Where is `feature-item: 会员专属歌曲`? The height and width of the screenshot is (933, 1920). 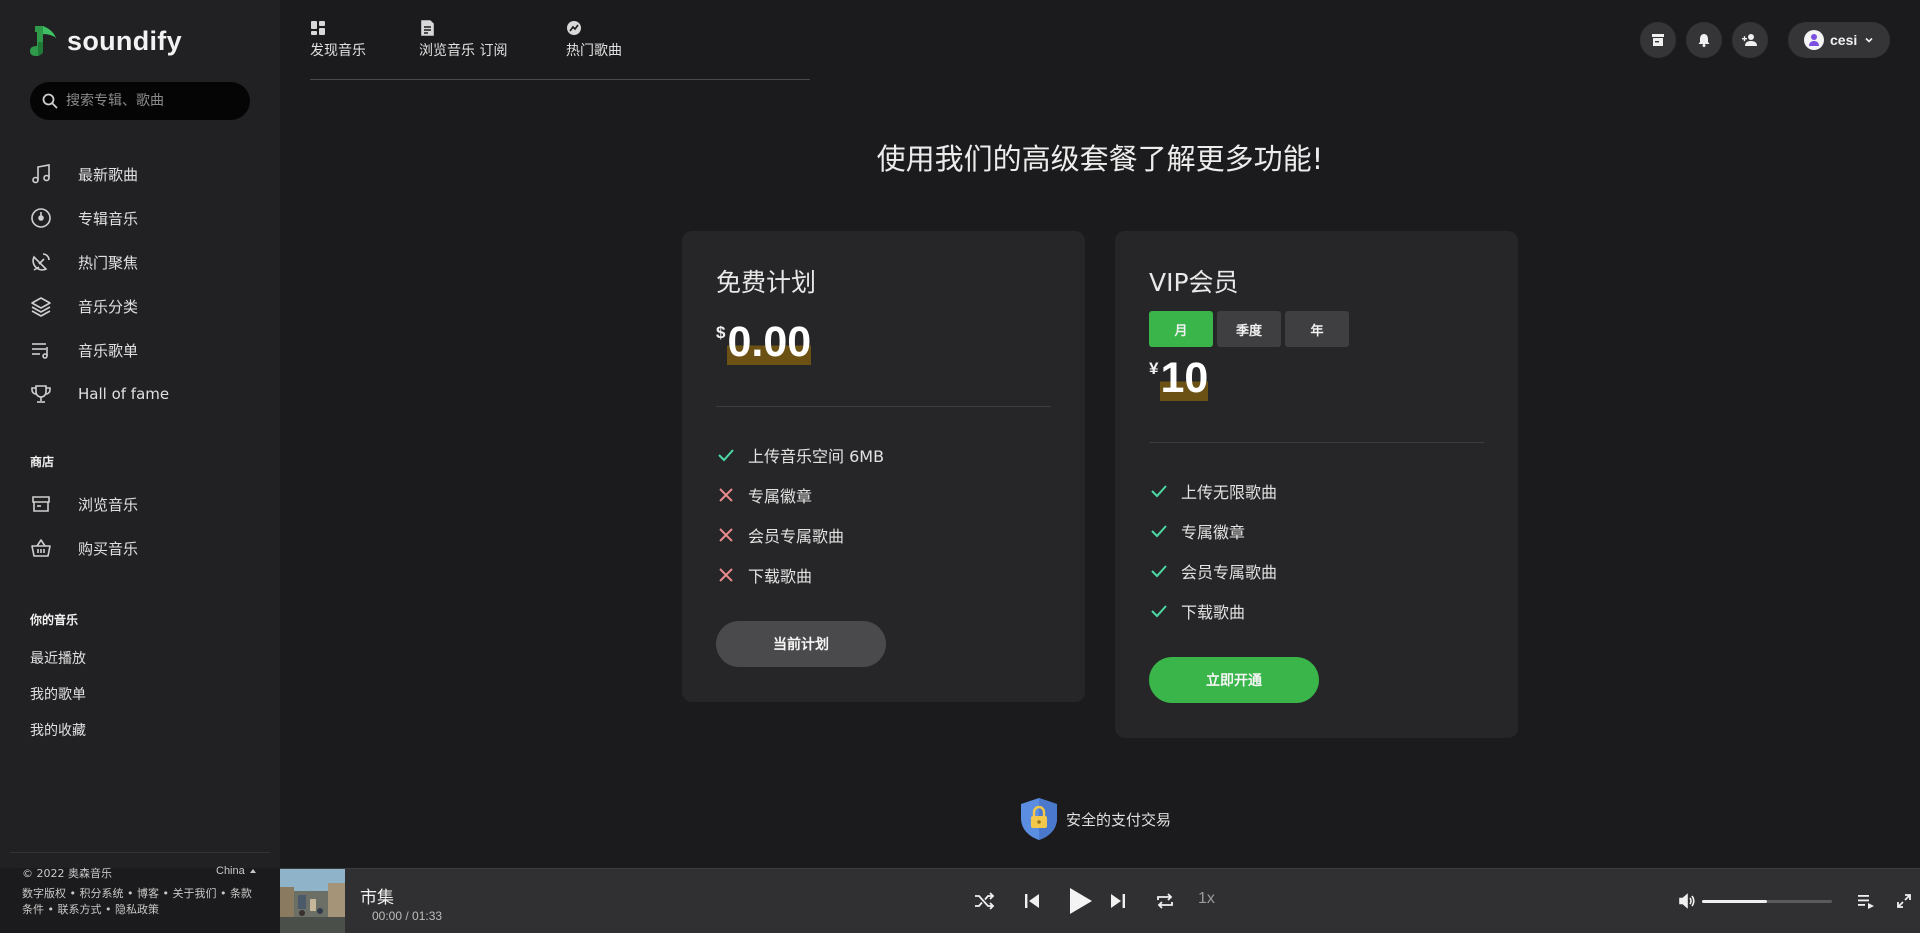 feature-item: 会员专属歌曲 is located at coordinates (1213, 571).